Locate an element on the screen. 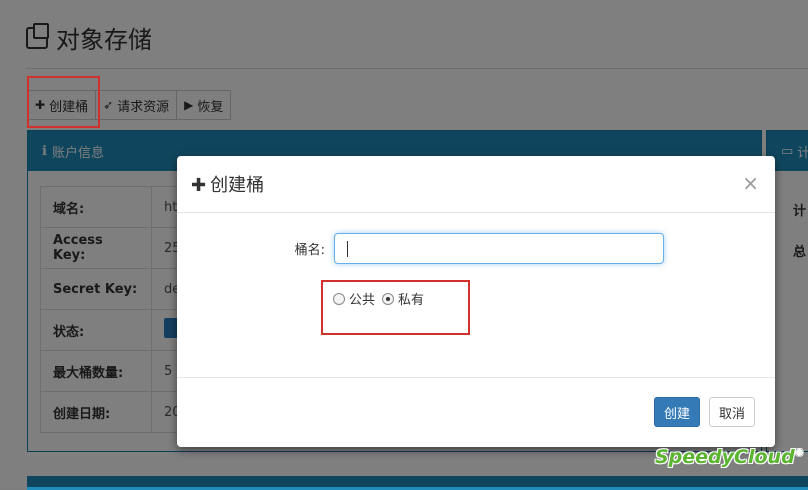  close-icon: × is located at coordinates (750, 183).